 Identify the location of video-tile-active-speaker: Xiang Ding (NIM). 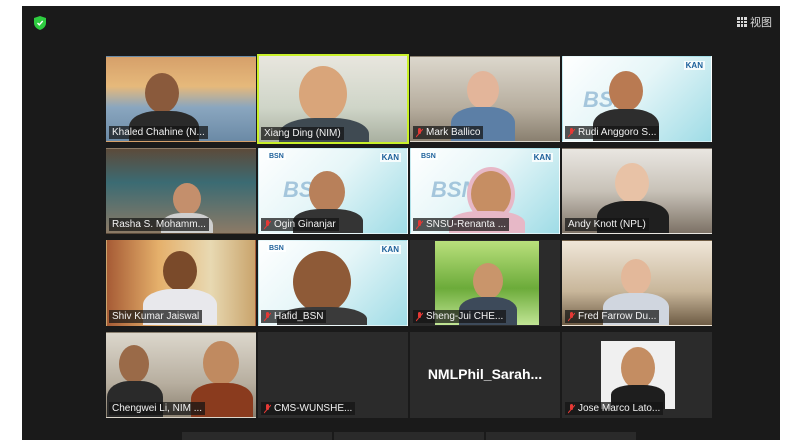
(333, 99).